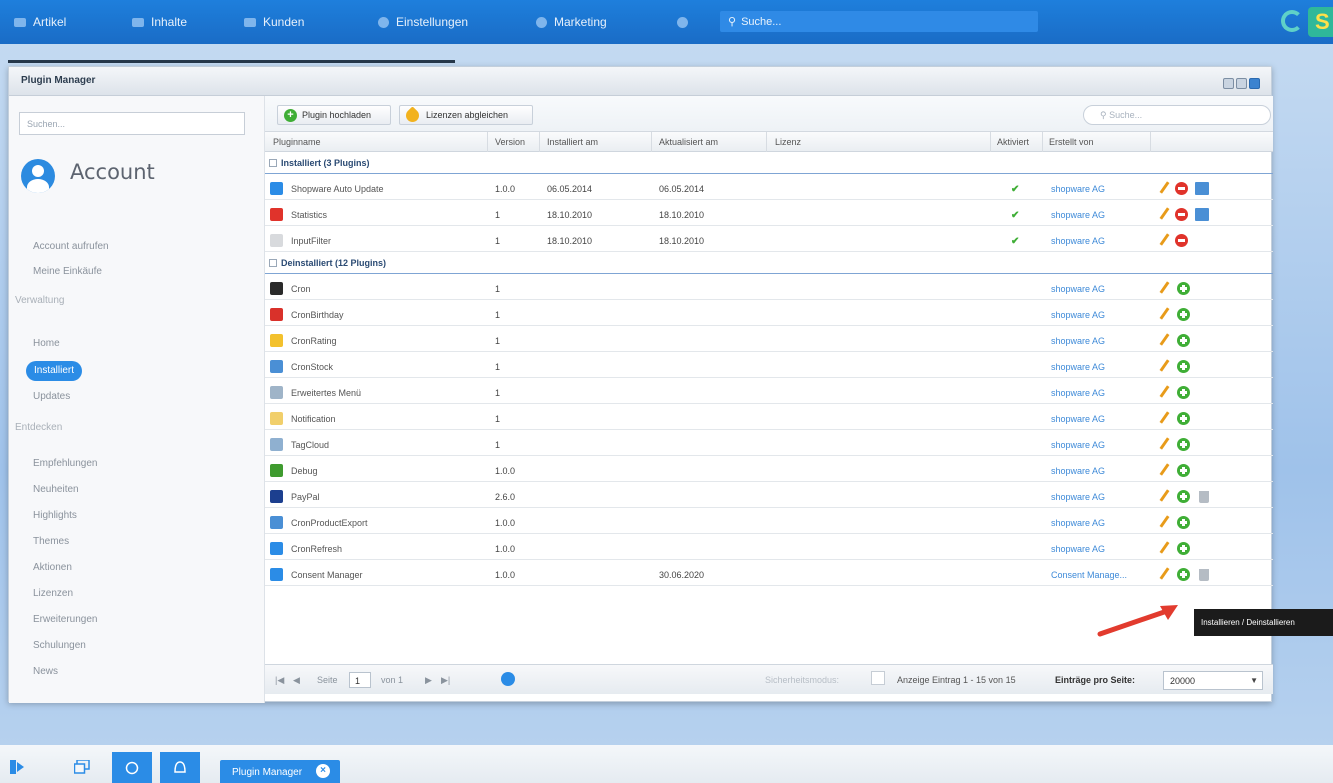 This screenshot has width=1333, height=783. I want to click on nav-item-inhalte: Inhalte, so click(159, 22).